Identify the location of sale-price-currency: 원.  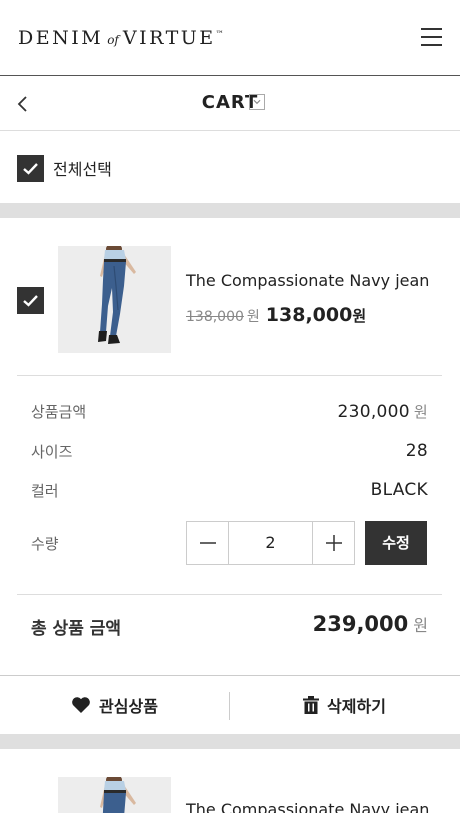
(359, 316).